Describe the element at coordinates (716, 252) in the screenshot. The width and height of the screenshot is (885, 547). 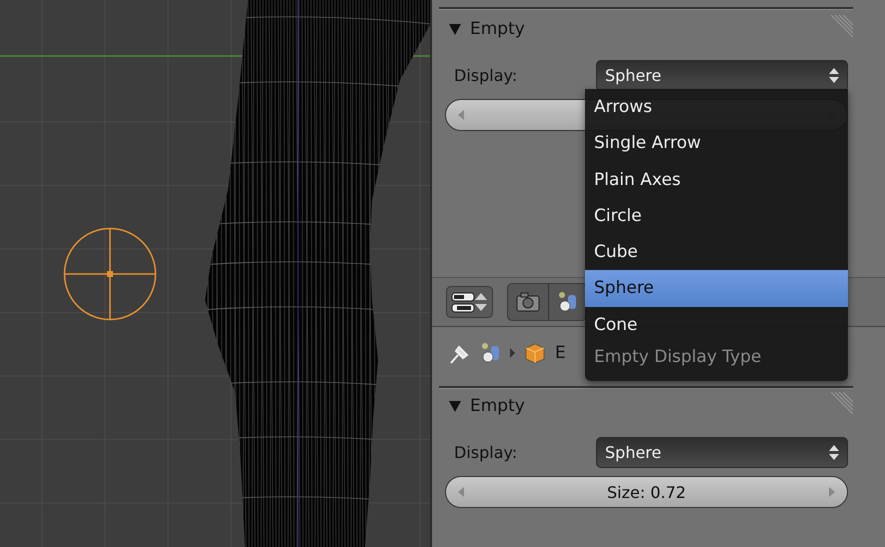
I see `menu-item: Cube` at that location.